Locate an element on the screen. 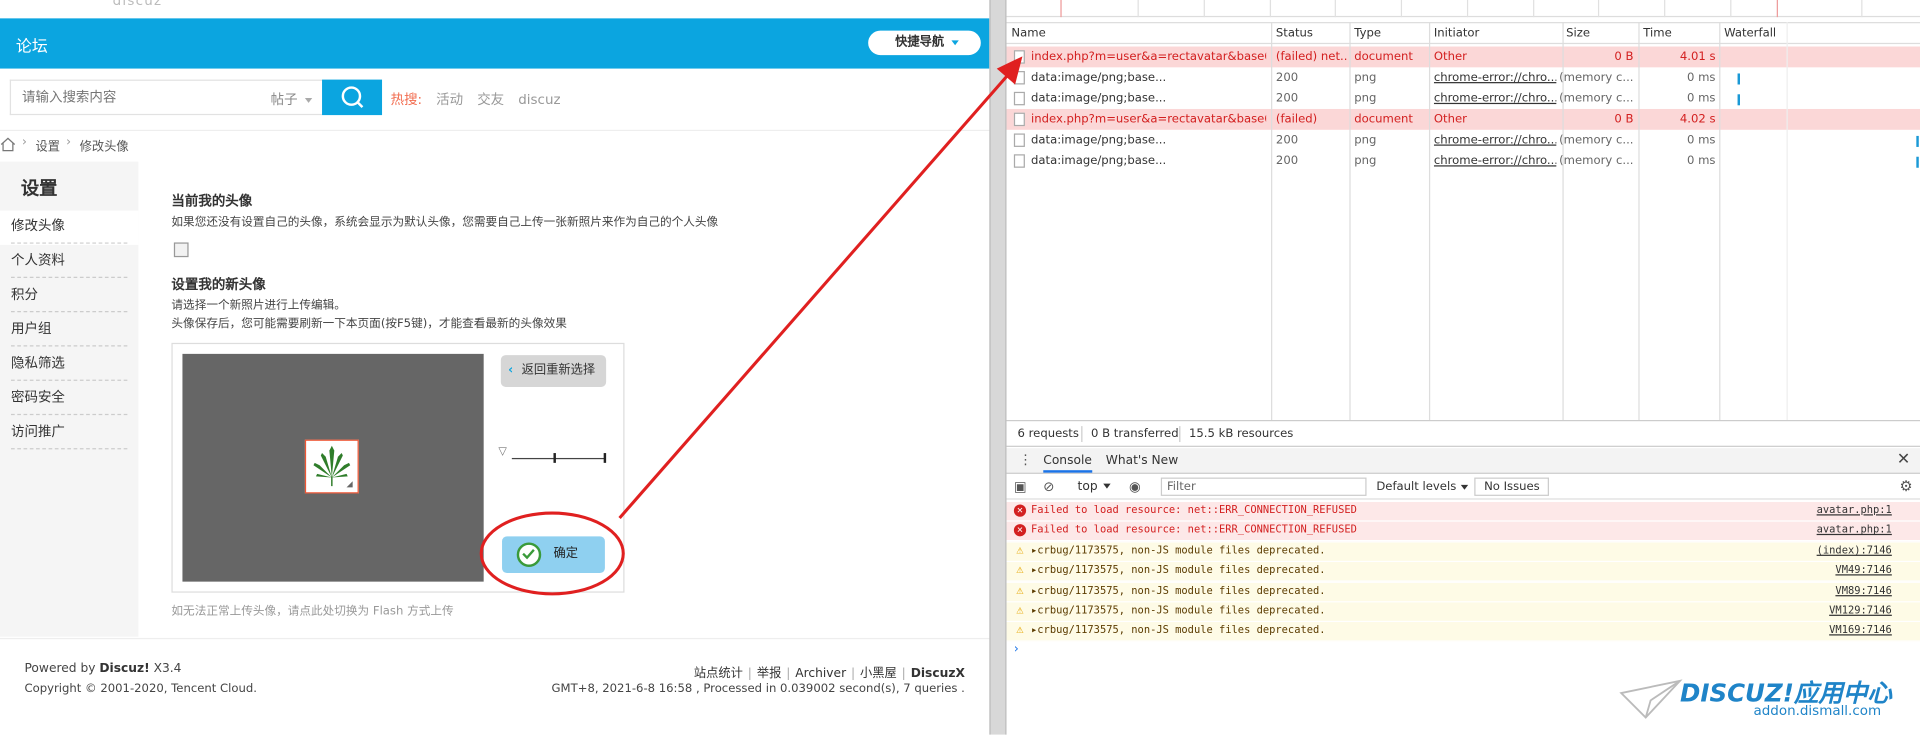  powered-brand: Discuz! is located at coordinates (124, 668).